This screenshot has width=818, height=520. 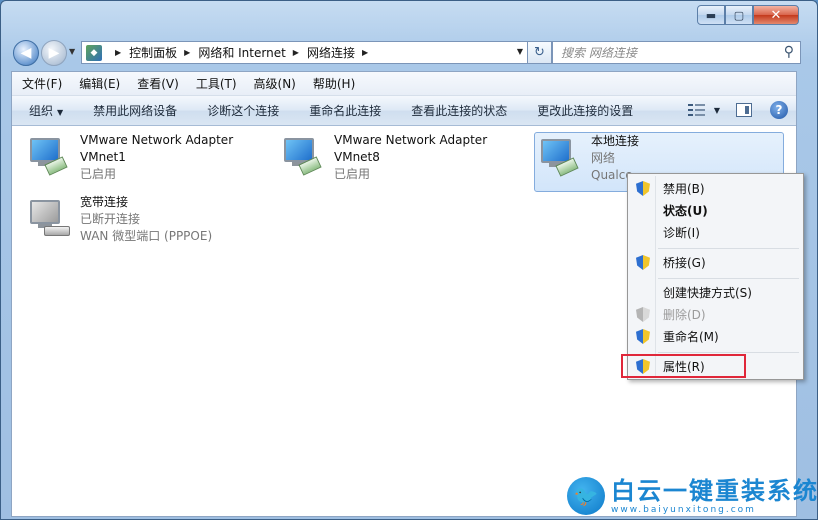 What do you see at coordinates (42, 83) in the screenshot?
I see `menu-file: 文件(F)` at bounding box center [42, 83].